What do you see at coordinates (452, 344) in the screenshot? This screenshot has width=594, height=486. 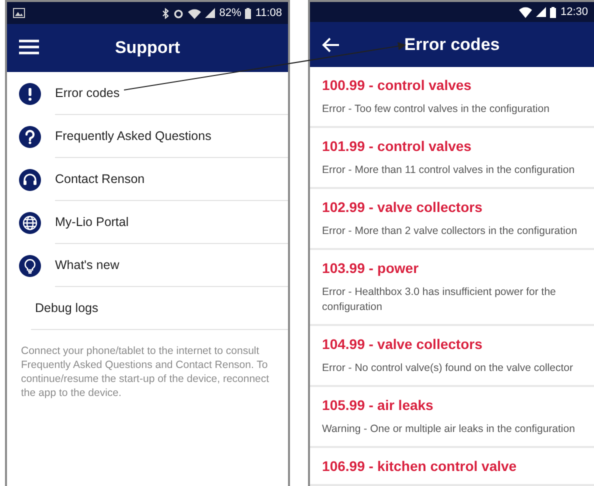 I see `error-code-title: 104.99 - valve collectors` at bounding box center [452, 344].